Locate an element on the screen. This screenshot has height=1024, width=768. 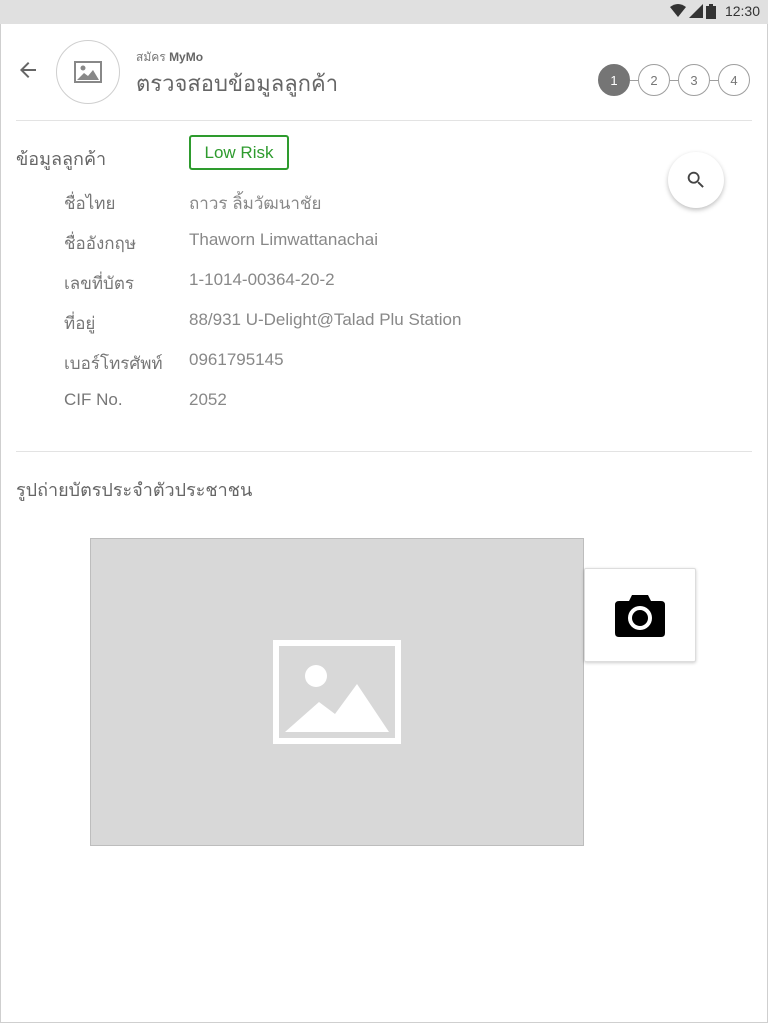
risk-badge: Low Risk is located at coordinates (239, 152).